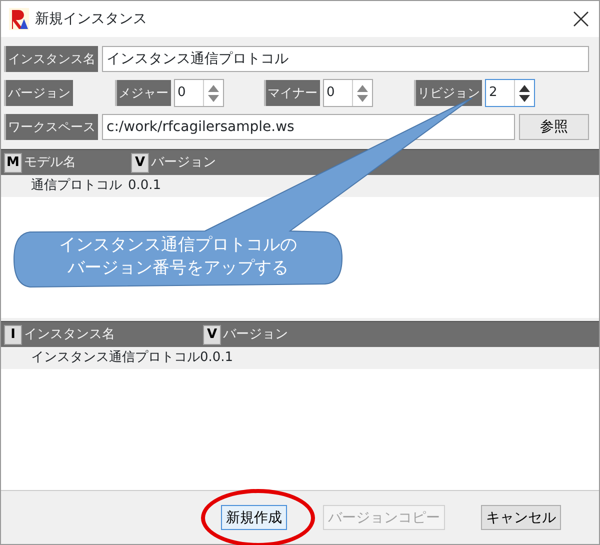  What do you see at coordinates (51, 127) in the screenshot?
I see `field-label: ワークスペース` at bounding box center [51, 127].